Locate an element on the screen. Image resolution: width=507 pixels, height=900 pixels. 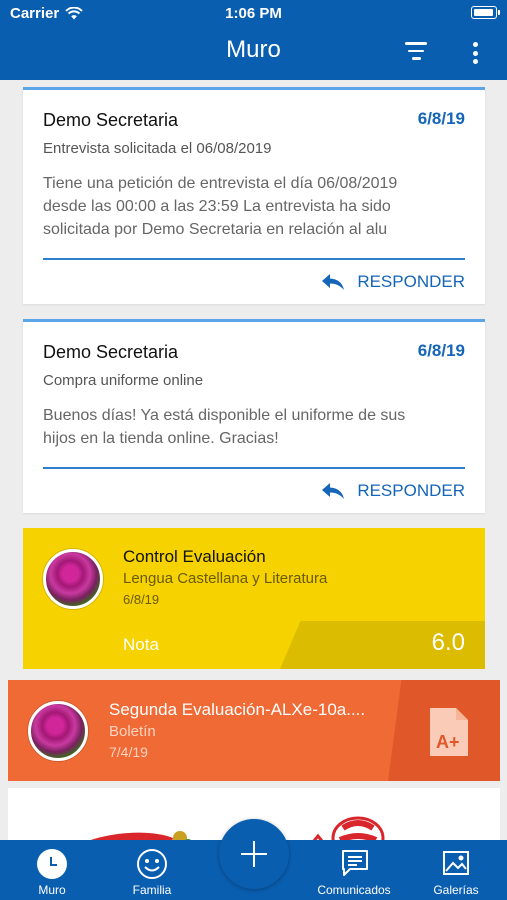
nav-item-galerias: Galerías is located at coordinates (456, 870).